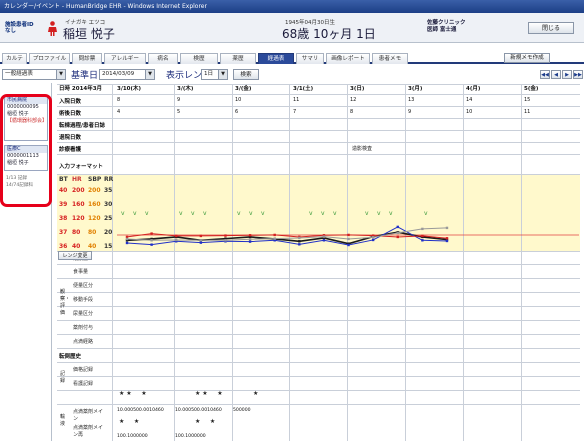 Image resolution: width=584 pixels, height=441 pixels. What do you see at coordinates (238, 58) in the screenshot?
I see `tab-medication: 薬歴` at bounding box center [238, 58].